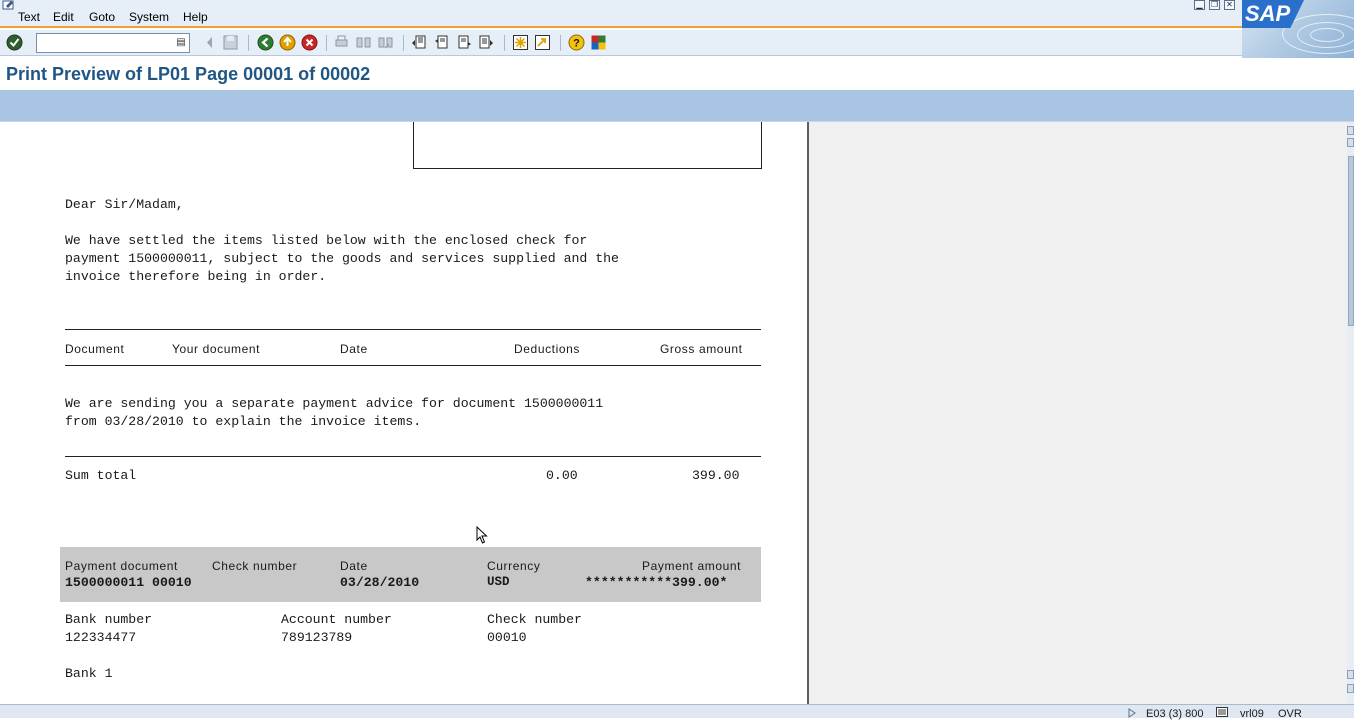 The height and width of the screenshot is (720, 1354). Describe the element at coordinates (1268, 13) in the screenshot. I see `sap-logo-text: SAP` at that location.